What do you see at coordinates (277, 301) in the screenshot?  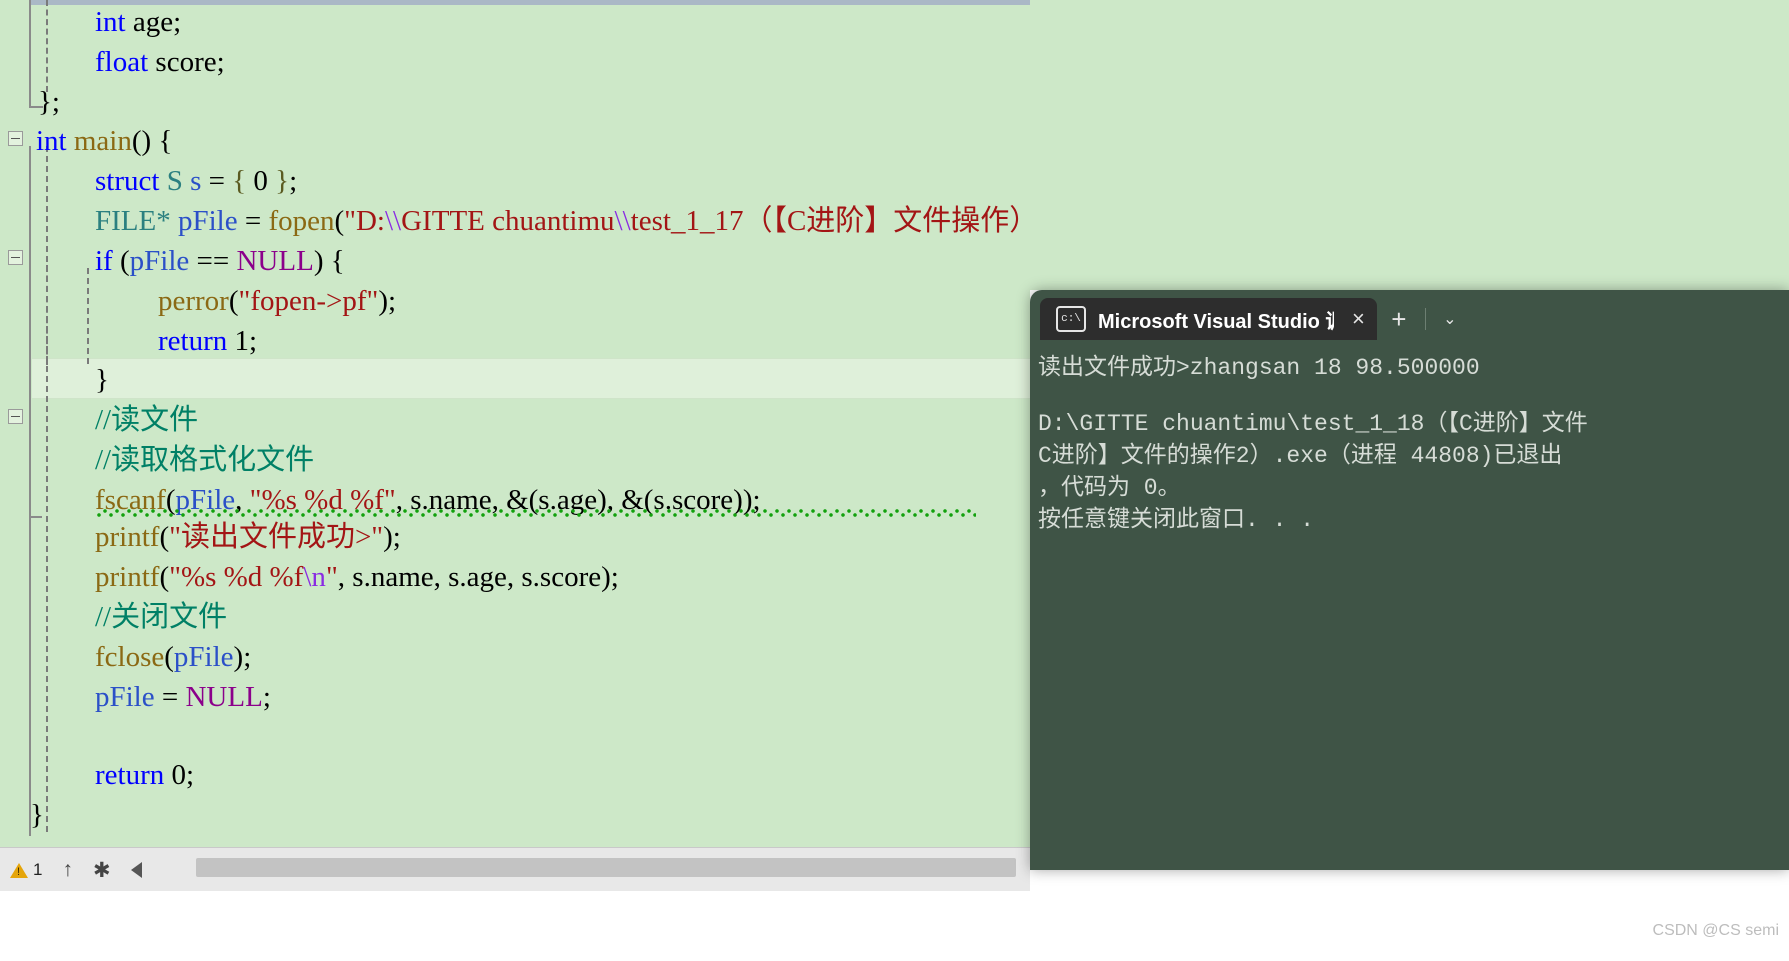 I see `code-line-8-perror: perror("fopen->pf");` at bounding box center [277, 301].